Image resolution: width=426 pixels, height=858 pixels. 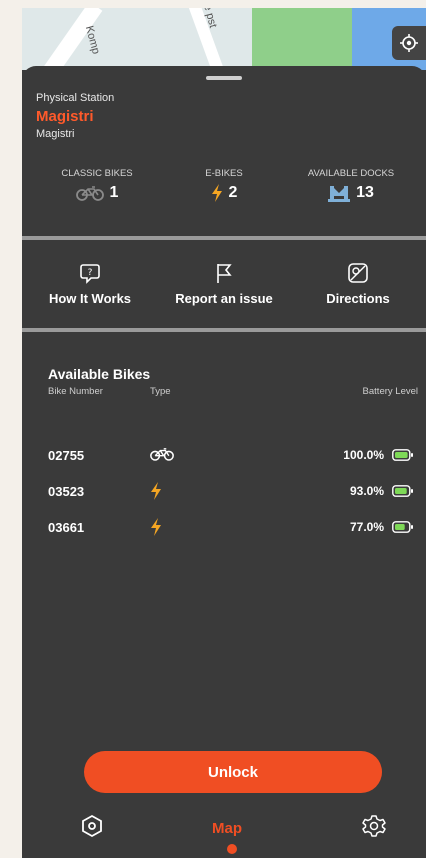 What do you see at coordinates (363, 455) in the screenshot?
I see `battery-percentage: 100.0%` at bounding box center [363, 455].